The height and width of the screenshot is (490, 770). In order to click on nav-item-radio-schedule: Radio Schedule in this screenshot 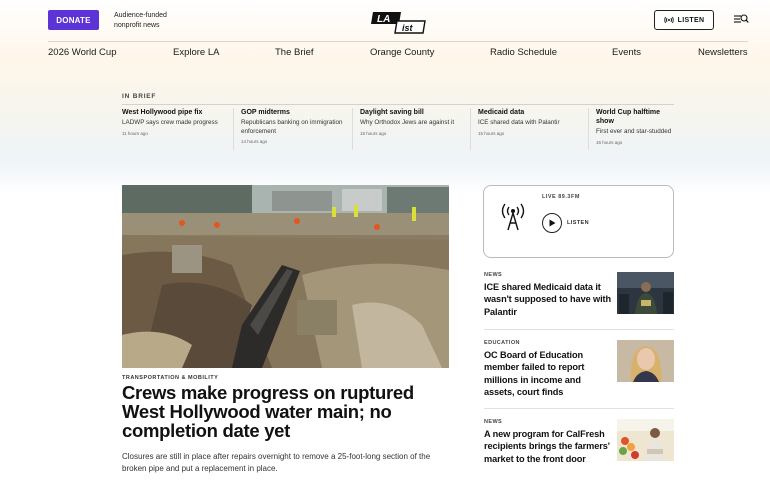, I will do `click(523, 52)`.